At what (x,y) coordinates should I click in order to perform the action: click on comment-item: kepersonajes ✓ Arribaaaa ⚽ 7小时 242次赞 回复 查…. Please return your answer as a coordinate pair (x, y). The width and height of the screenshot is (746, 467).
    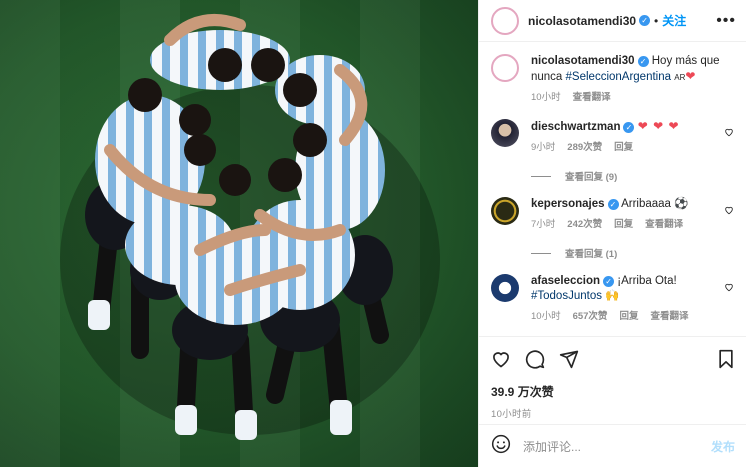
    Looking at the image, I should click on (612, 214).